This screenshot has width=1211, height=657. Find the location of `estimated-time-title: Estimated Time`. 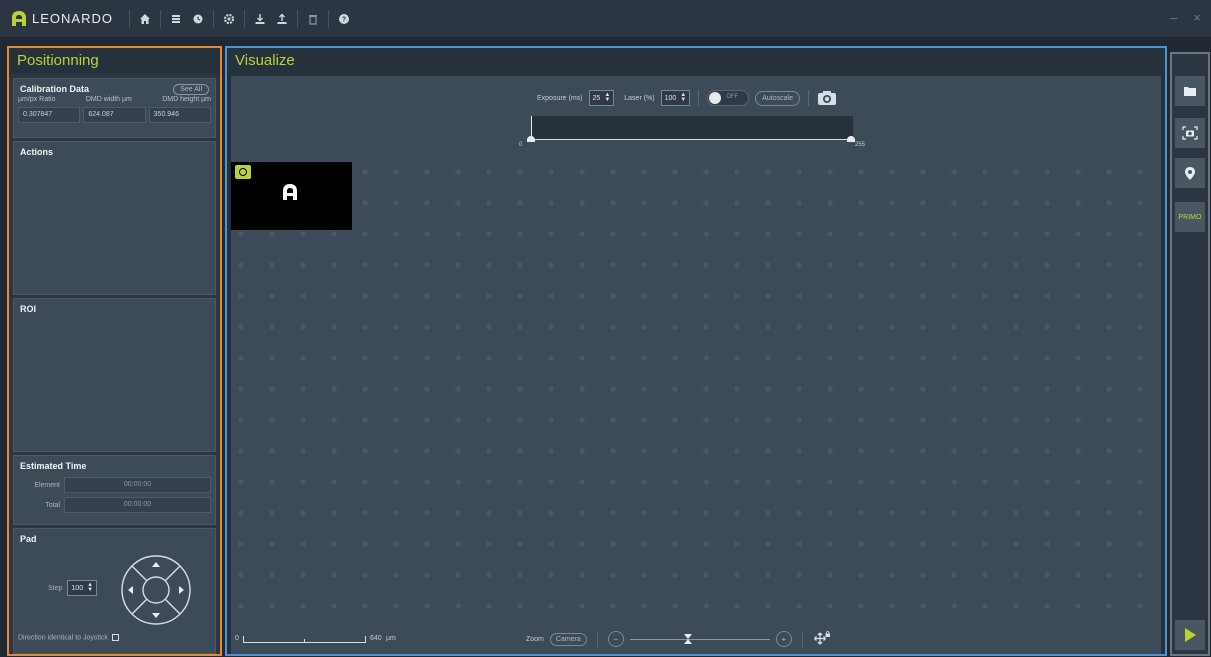

estimated-time-title: Estimated Time is located at coordinates (53, 466).